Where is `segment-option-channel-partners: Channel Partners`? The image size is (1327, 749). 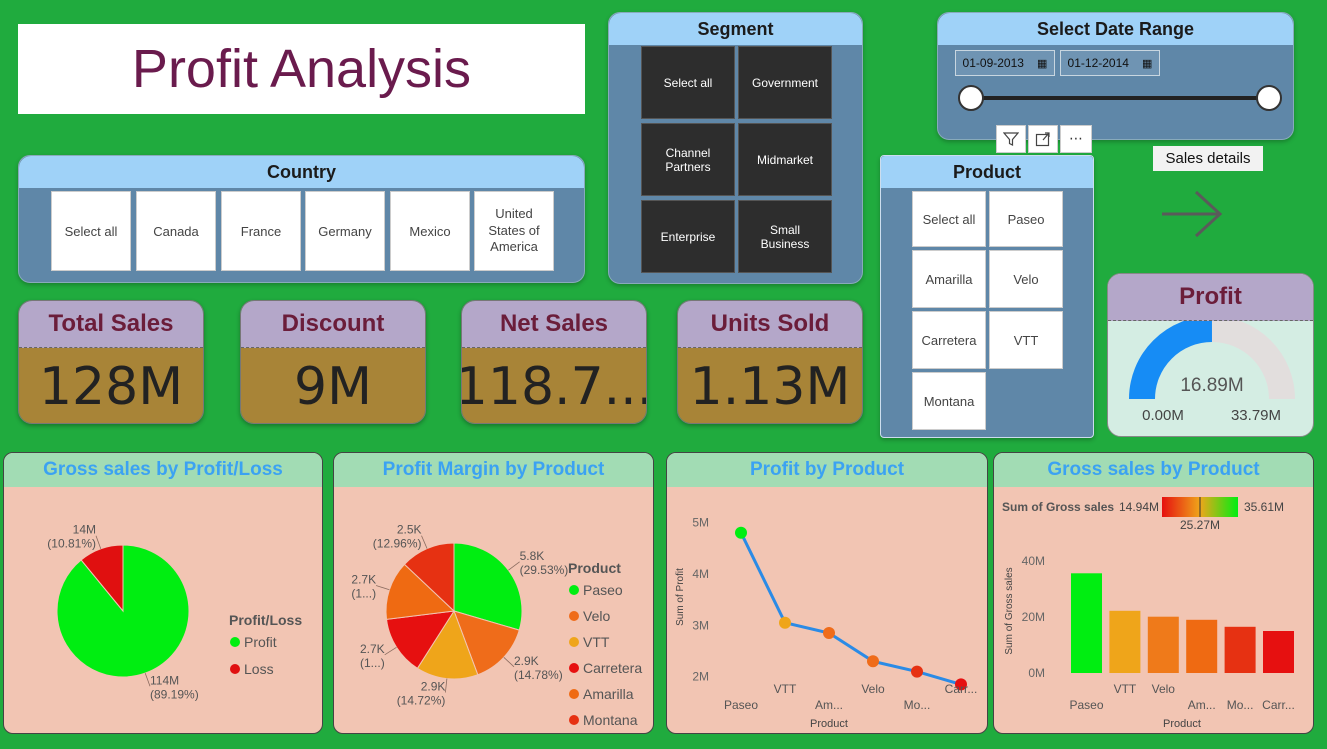 segment-option-channel-partners: Channel Partners is located at coordinates (688, 159).